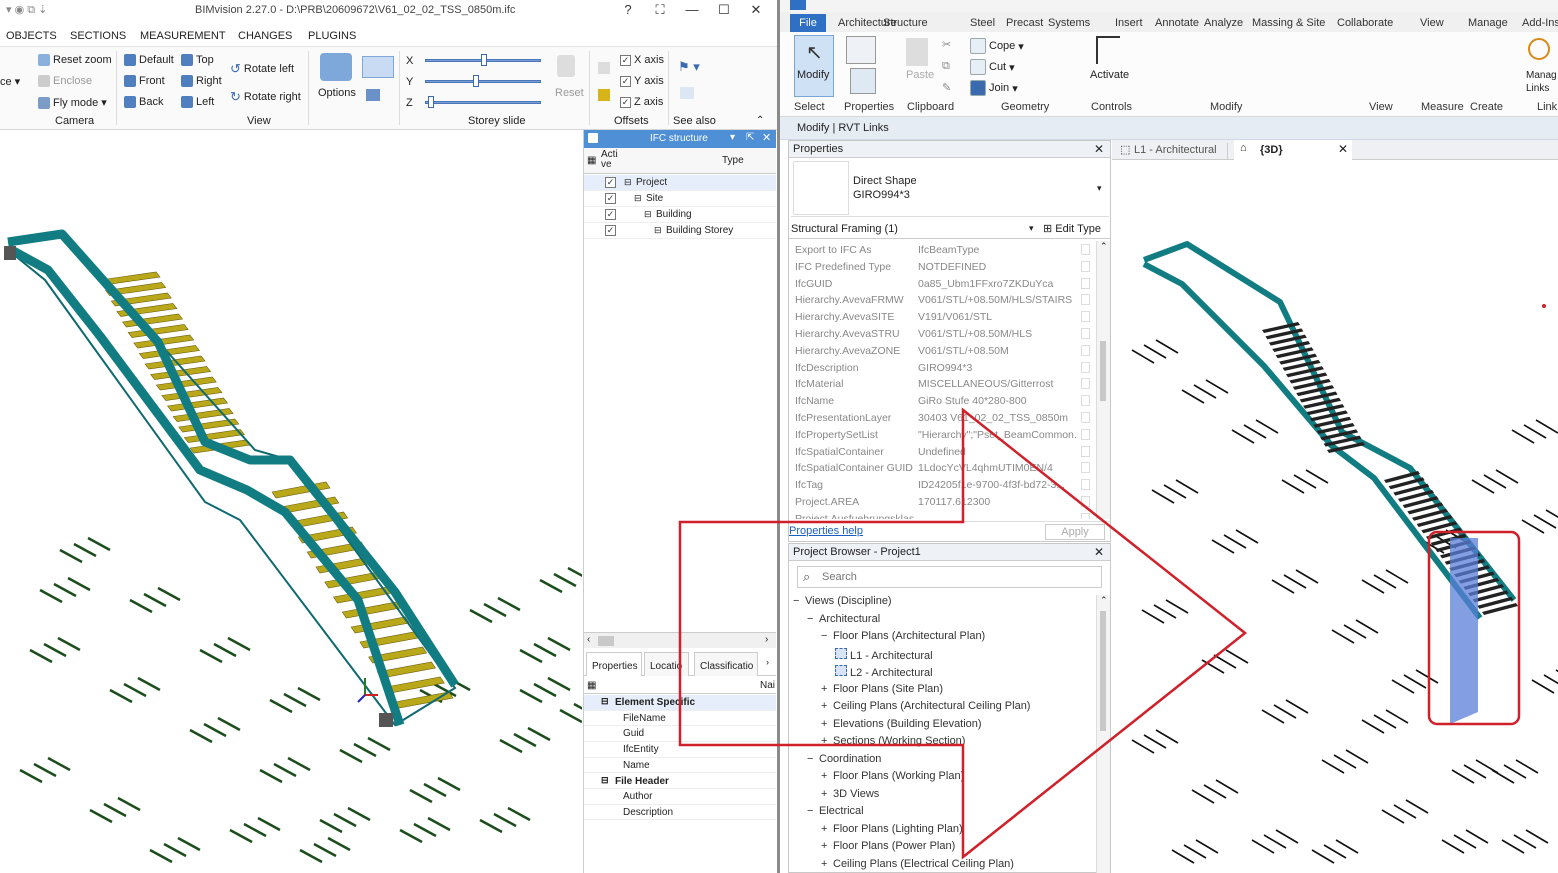 The image size is (1558, 873). I want to click on view-tools-icons, so click(1382, 65).